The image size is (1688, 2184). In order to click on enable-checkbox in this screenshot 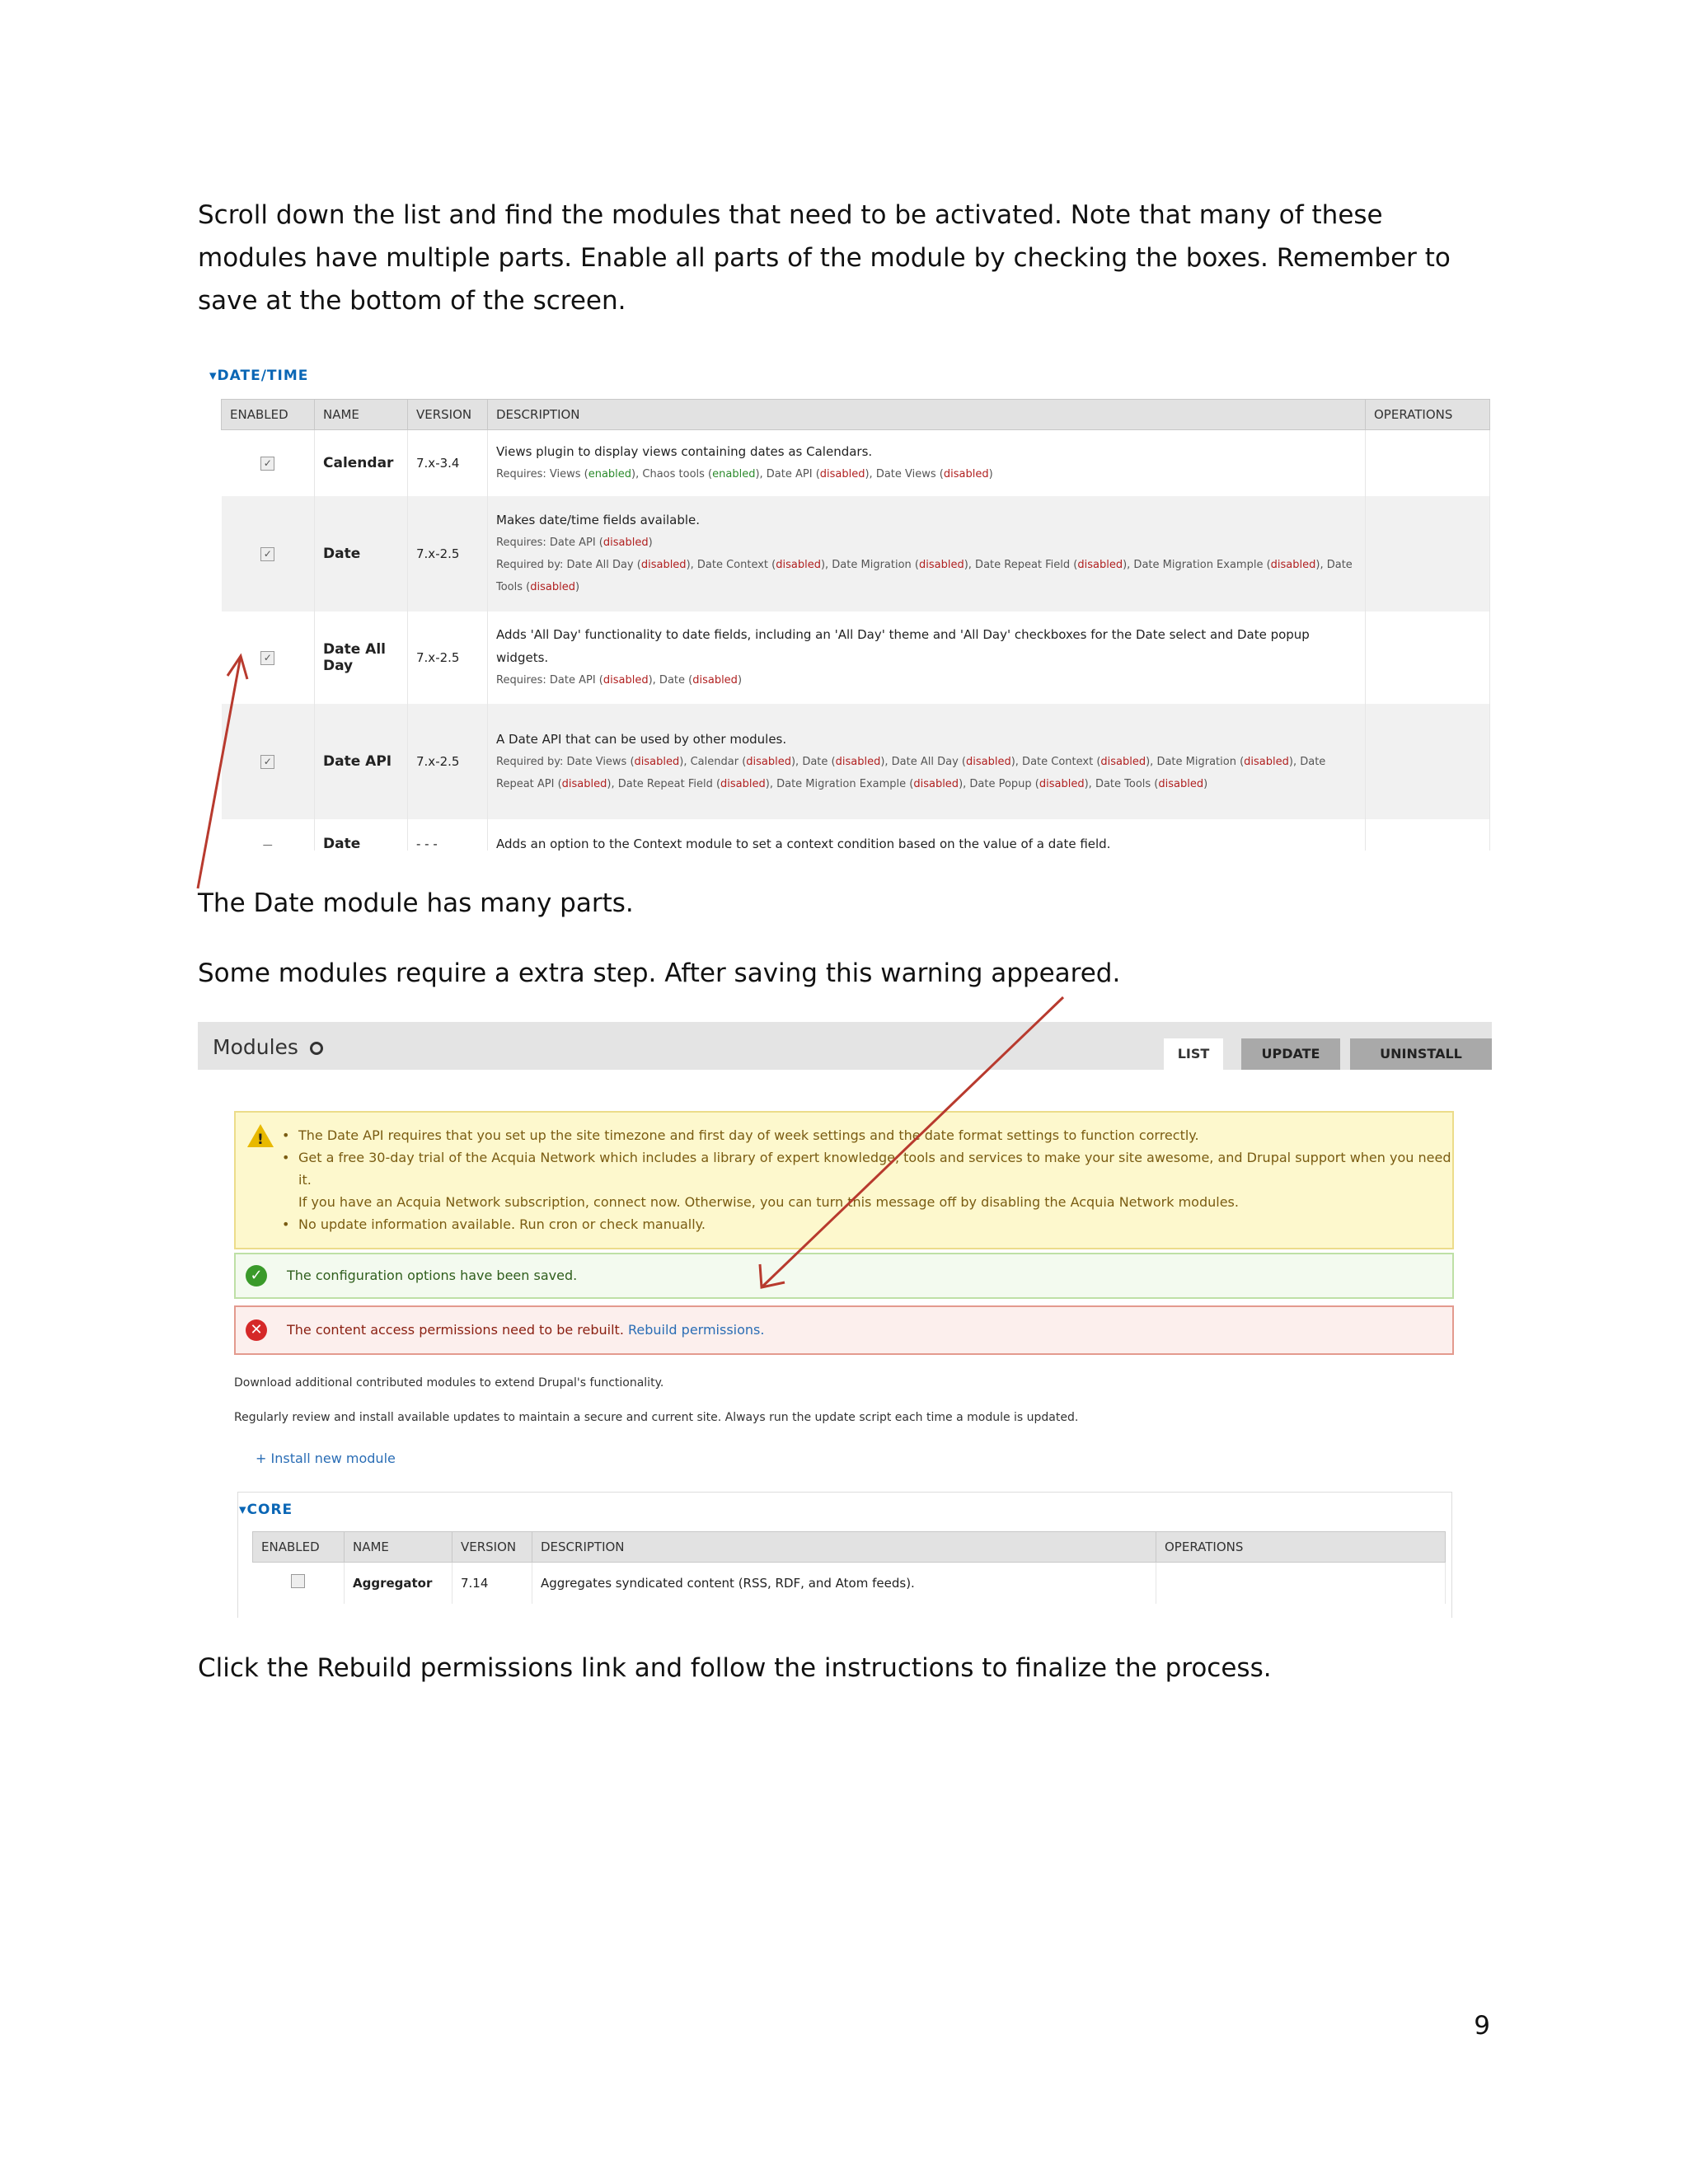, I will do `click(298, 1581)`.